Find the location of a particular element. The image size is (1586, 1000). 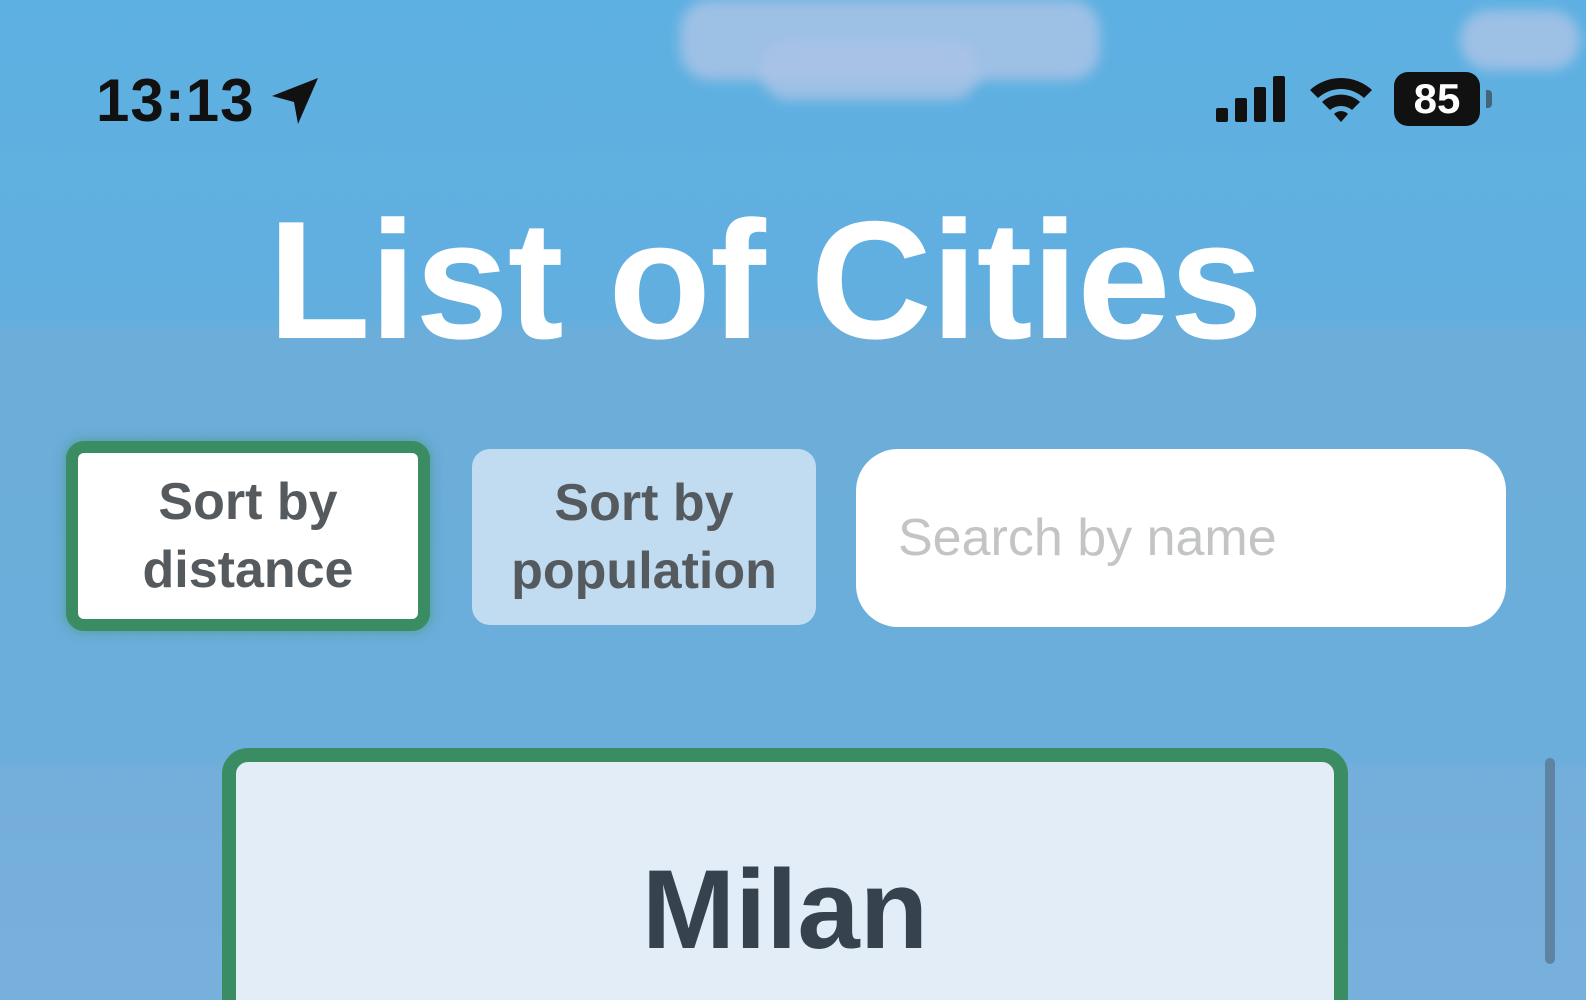

battery-icon: 85 is located at coordinates (1437, 99).